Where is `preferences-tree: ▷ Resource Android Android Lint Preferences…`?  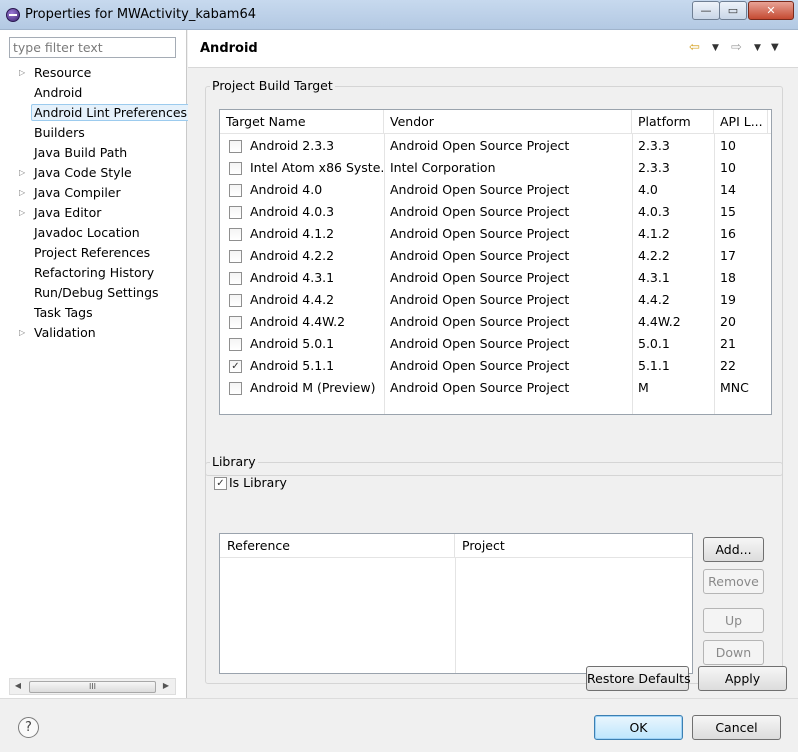 preferences-tree: ▷ Resource Android Android Lint Preferences… is located at coordinates (95, 203).